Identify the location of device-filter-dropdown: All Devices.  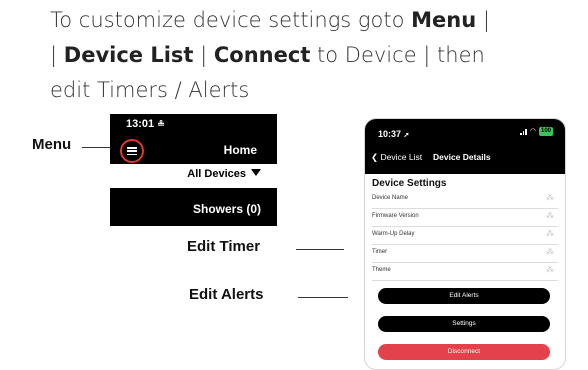
(224, 174).